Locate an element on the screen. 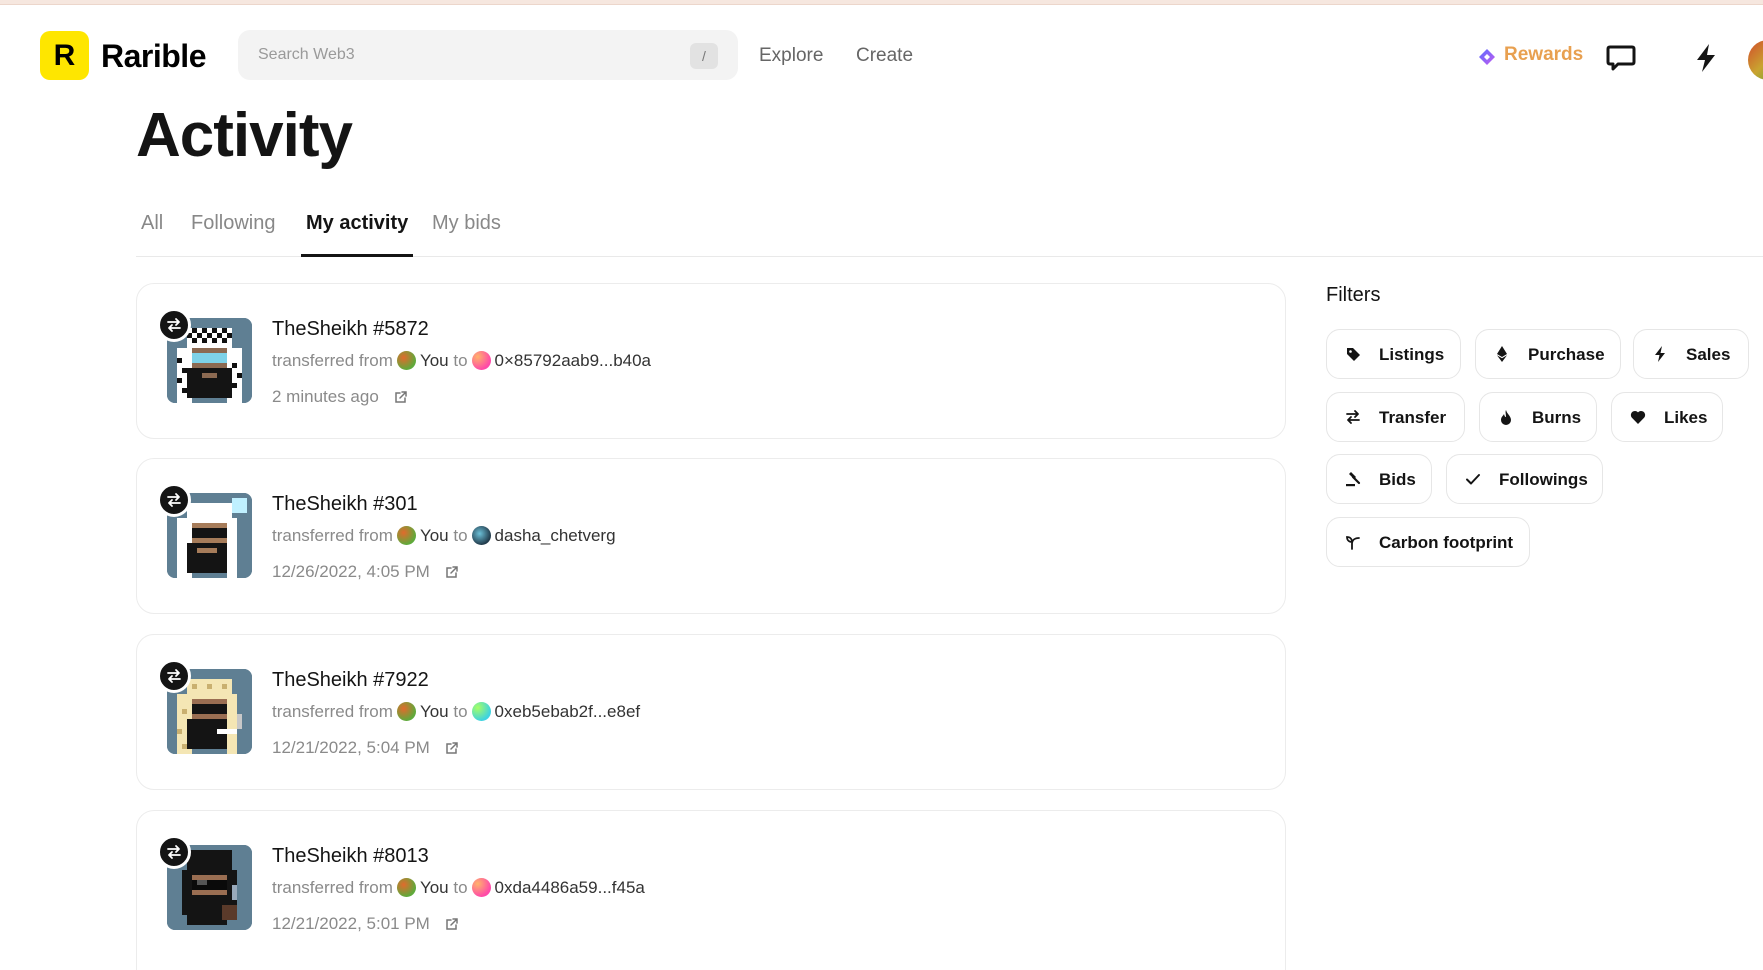 This screenshot has height=970, width=1763. user-avatar is located at coordinates (1755, 60).